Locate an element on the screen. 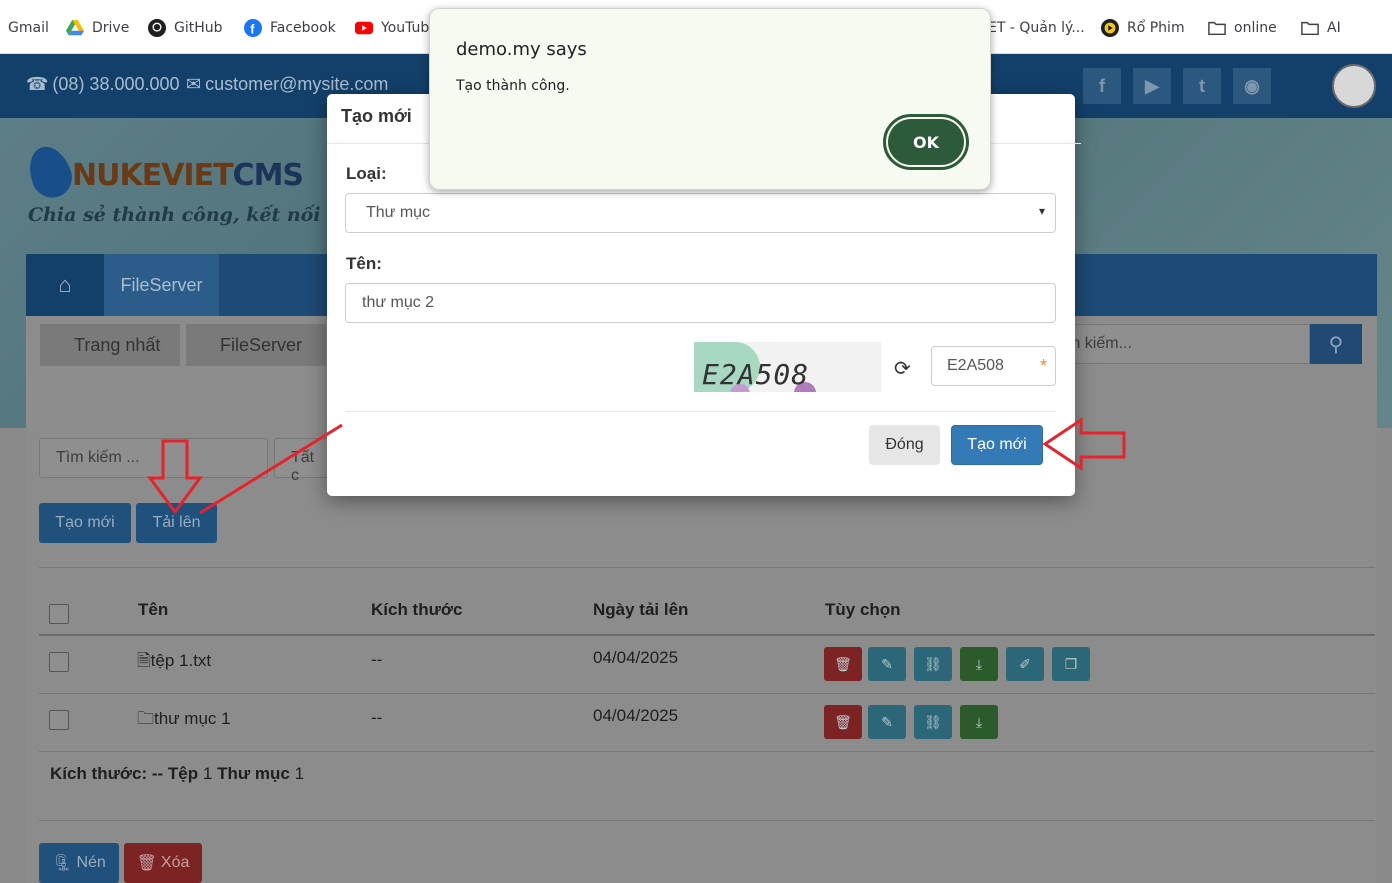 The width and height of the screenshot is (1392, 883). submit-create-button: Tạo mới is located at coordinates (997, 445).